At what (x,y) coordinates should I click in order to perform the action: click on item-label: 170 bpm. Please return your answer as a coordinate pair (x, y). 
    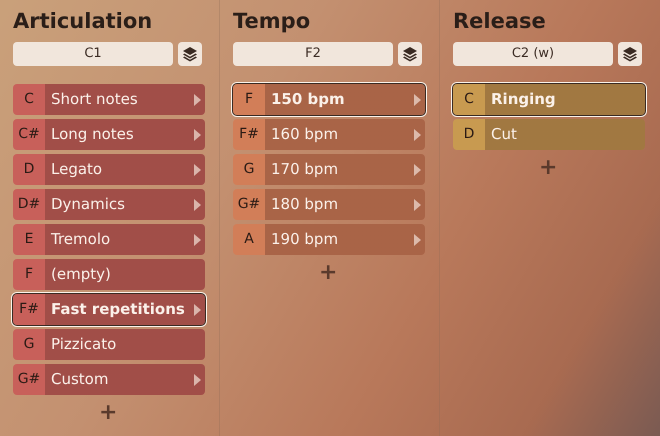
    Looking at the image, I should click on (305, 169).